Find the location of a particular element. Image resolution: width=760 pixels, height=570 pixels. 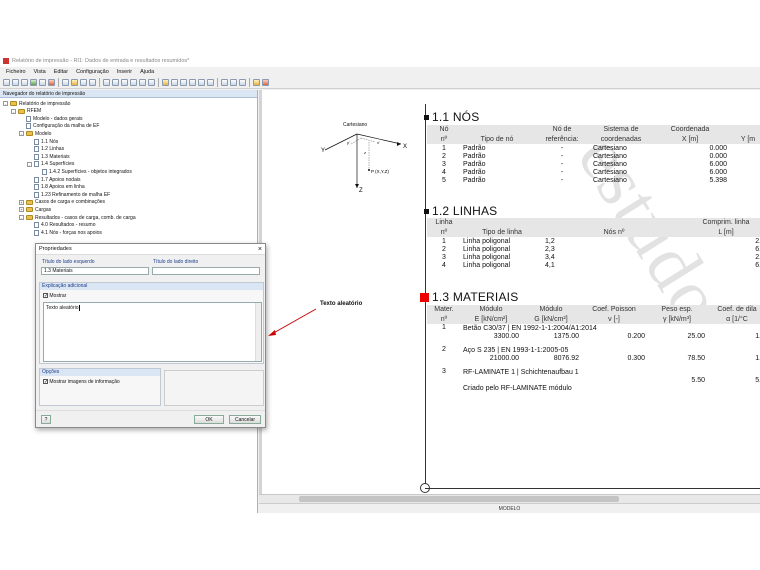

show-images-row: ✓ Mostrar imagens de informação is located at coordinates (81, 382).